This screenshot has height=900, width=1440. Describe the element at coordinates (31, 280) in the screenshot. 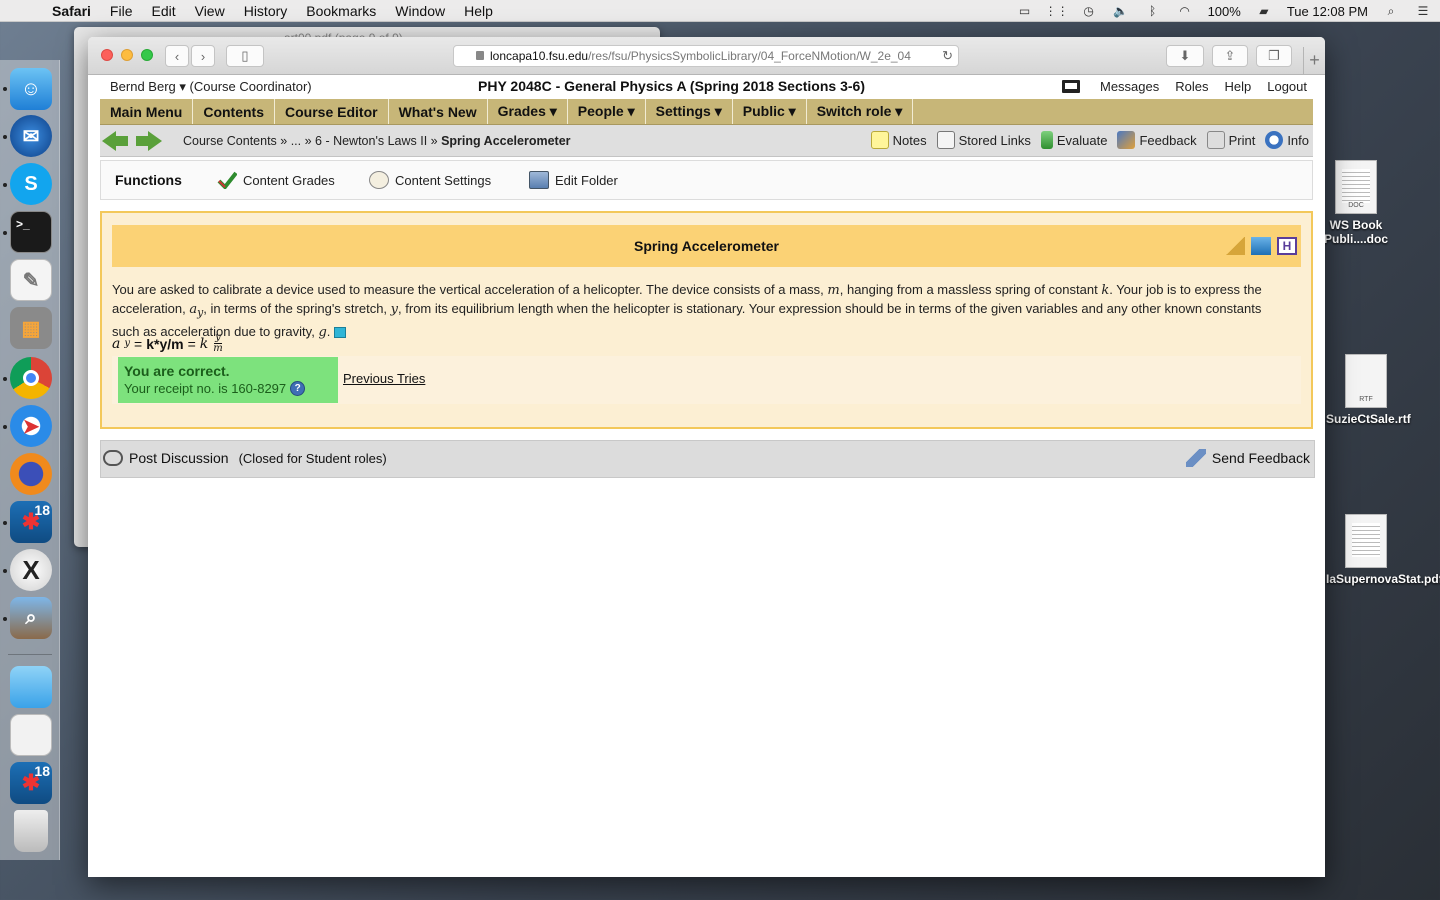

I see `textedit-icon: ✎` at that location.